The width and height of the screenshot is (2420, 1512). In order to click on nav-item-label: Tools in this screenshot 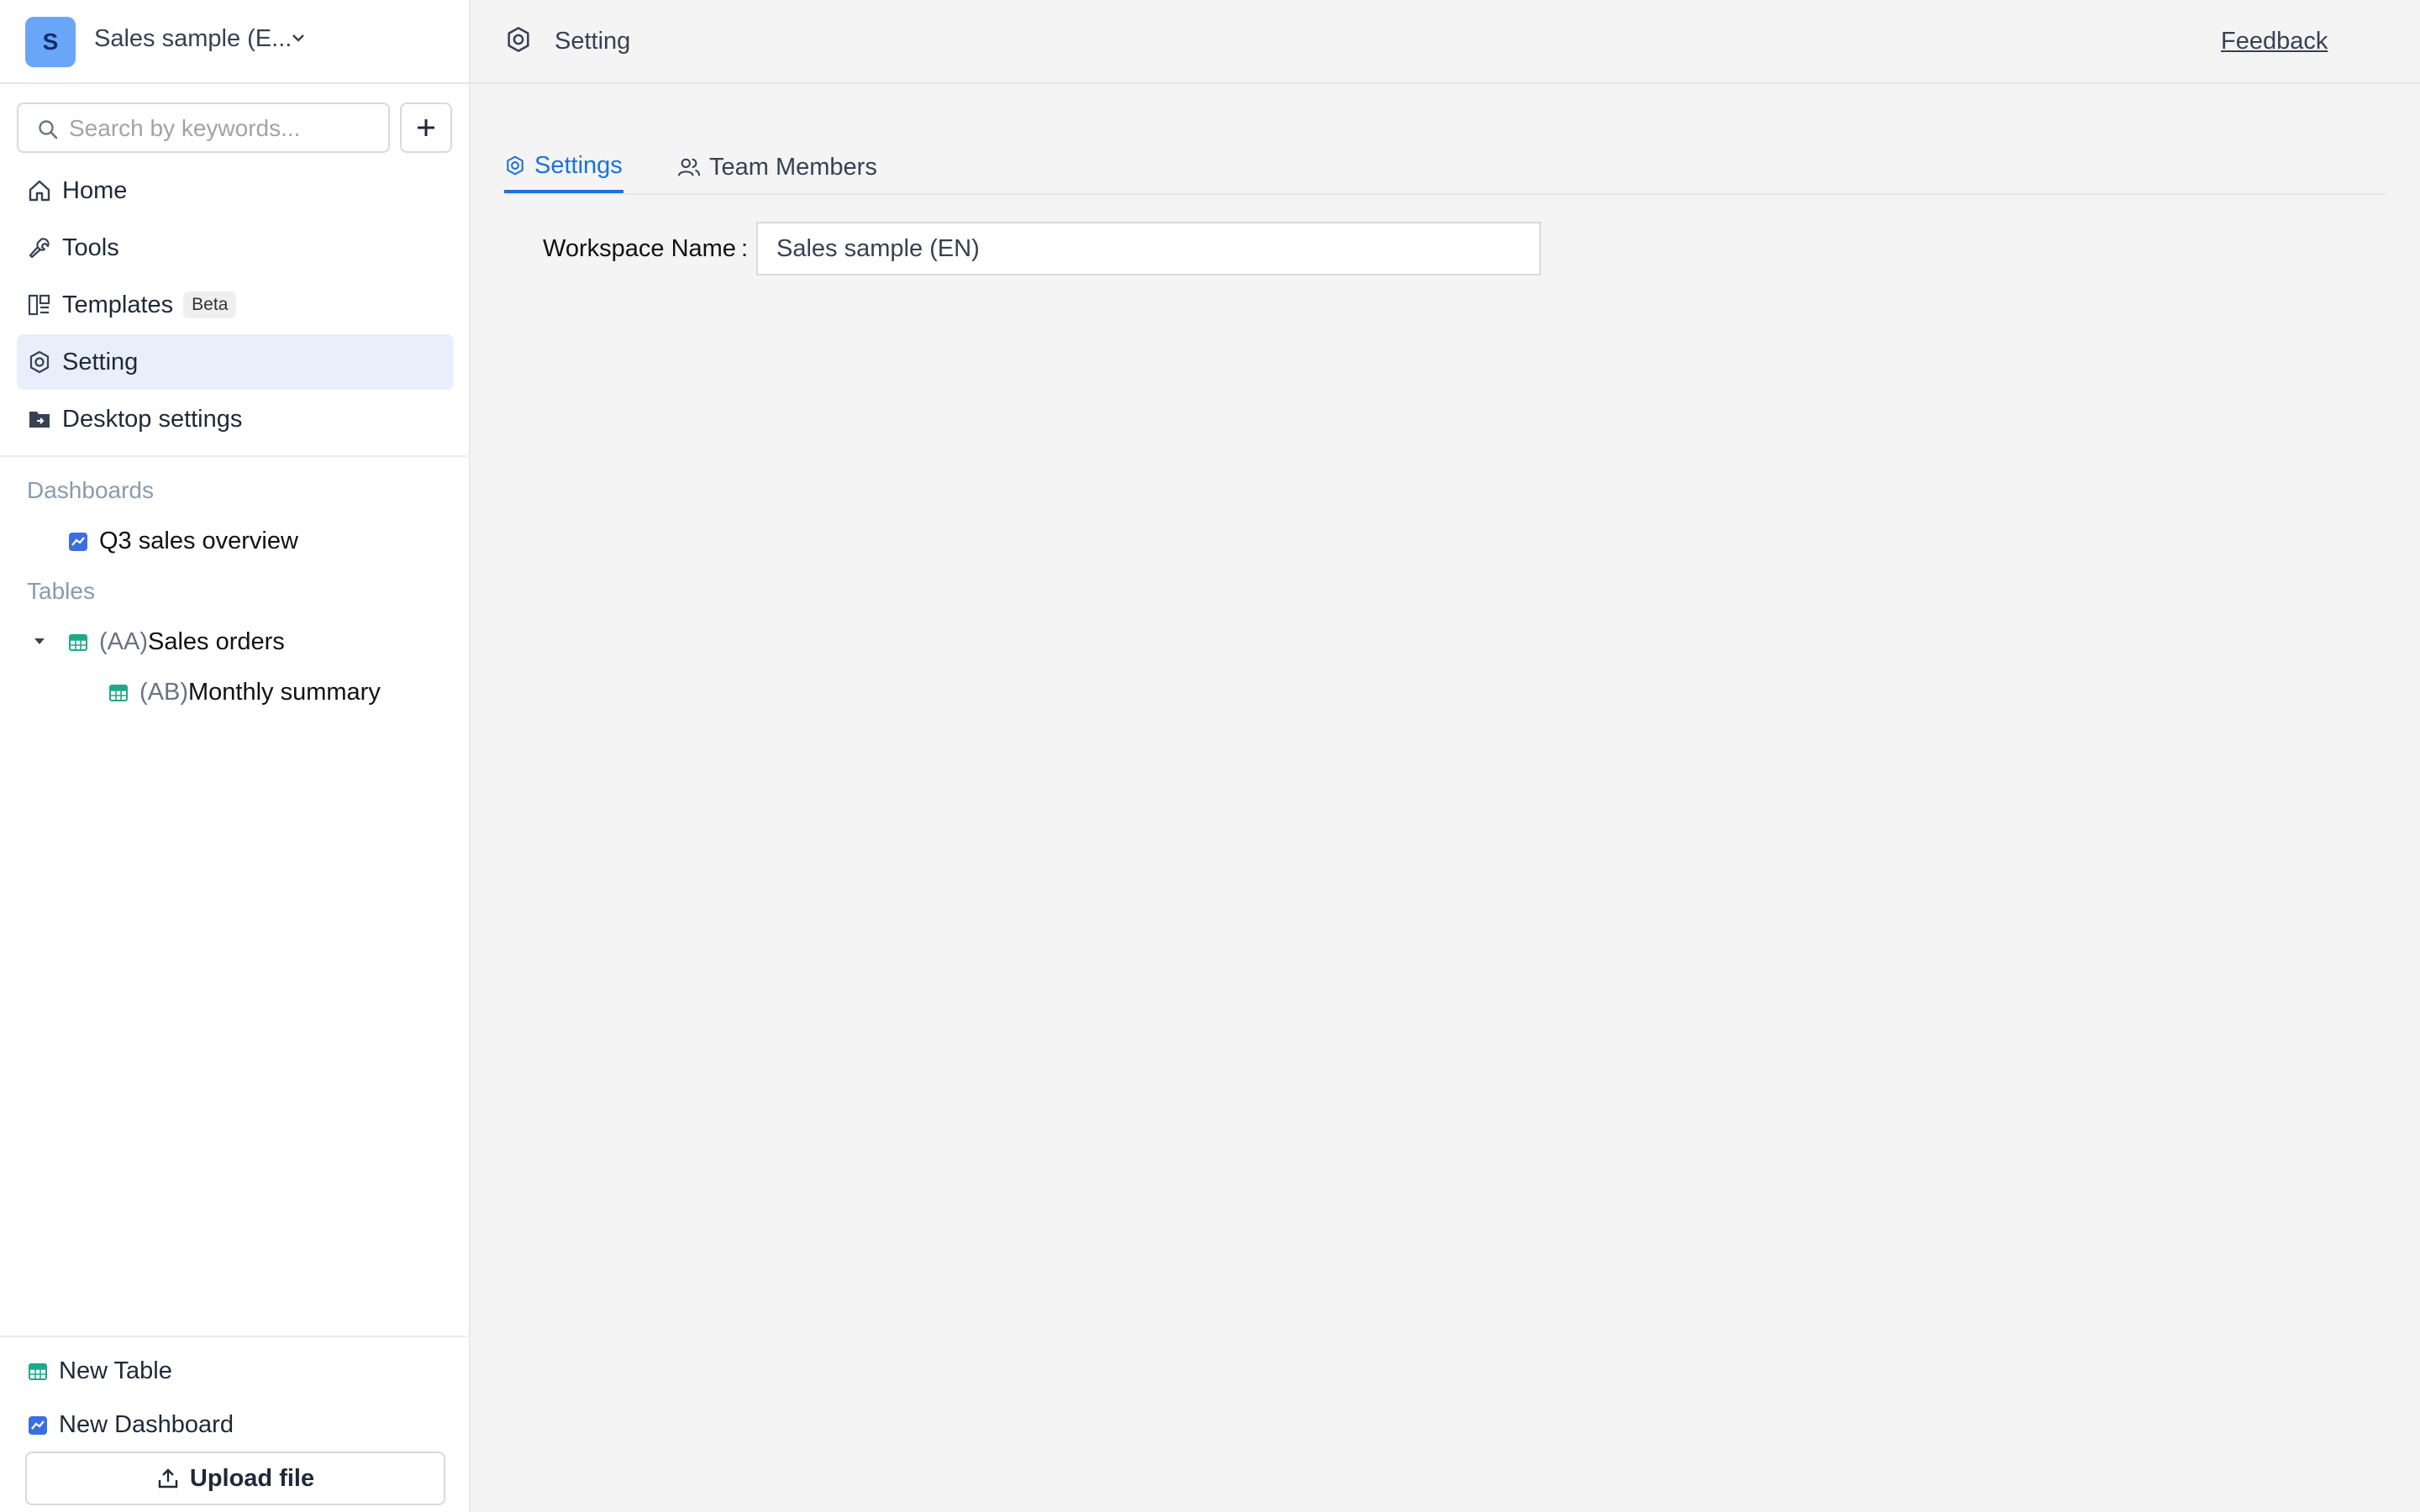, I will do `click(90, 247)`.